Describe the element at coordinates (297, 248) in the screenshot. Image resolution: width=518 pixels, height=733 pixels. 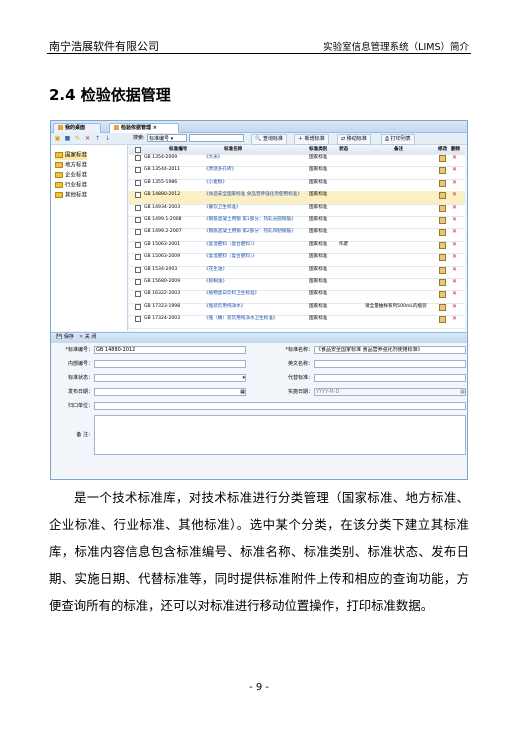
I see `table-row: GB 15063-2001 《复混肥料（复合肥料）》 国家标准 作废 ✕` at that location.